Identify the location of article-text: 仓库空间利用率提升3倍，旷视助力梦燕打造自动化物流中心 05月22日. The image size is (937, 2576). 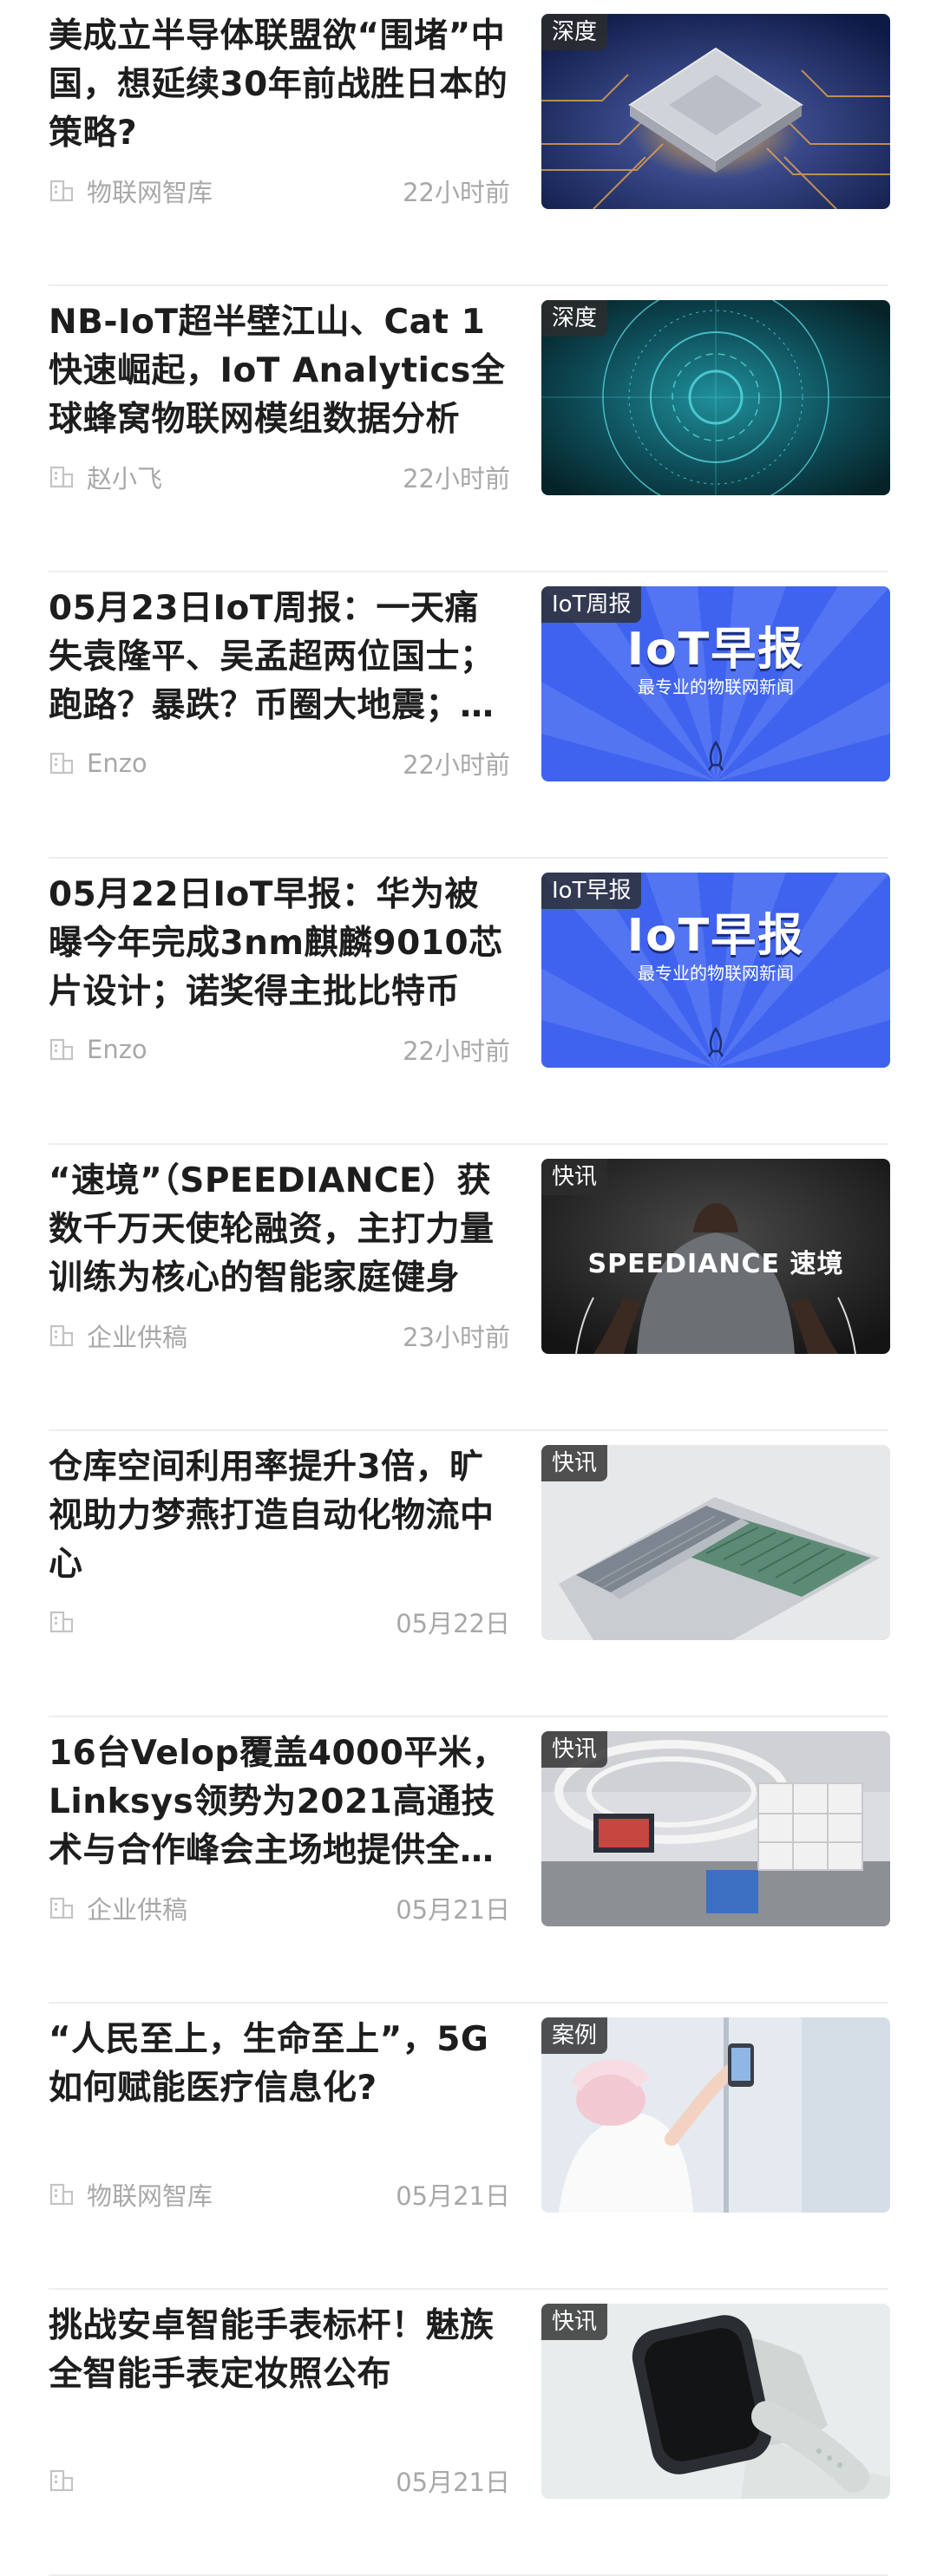
(279, 1547).